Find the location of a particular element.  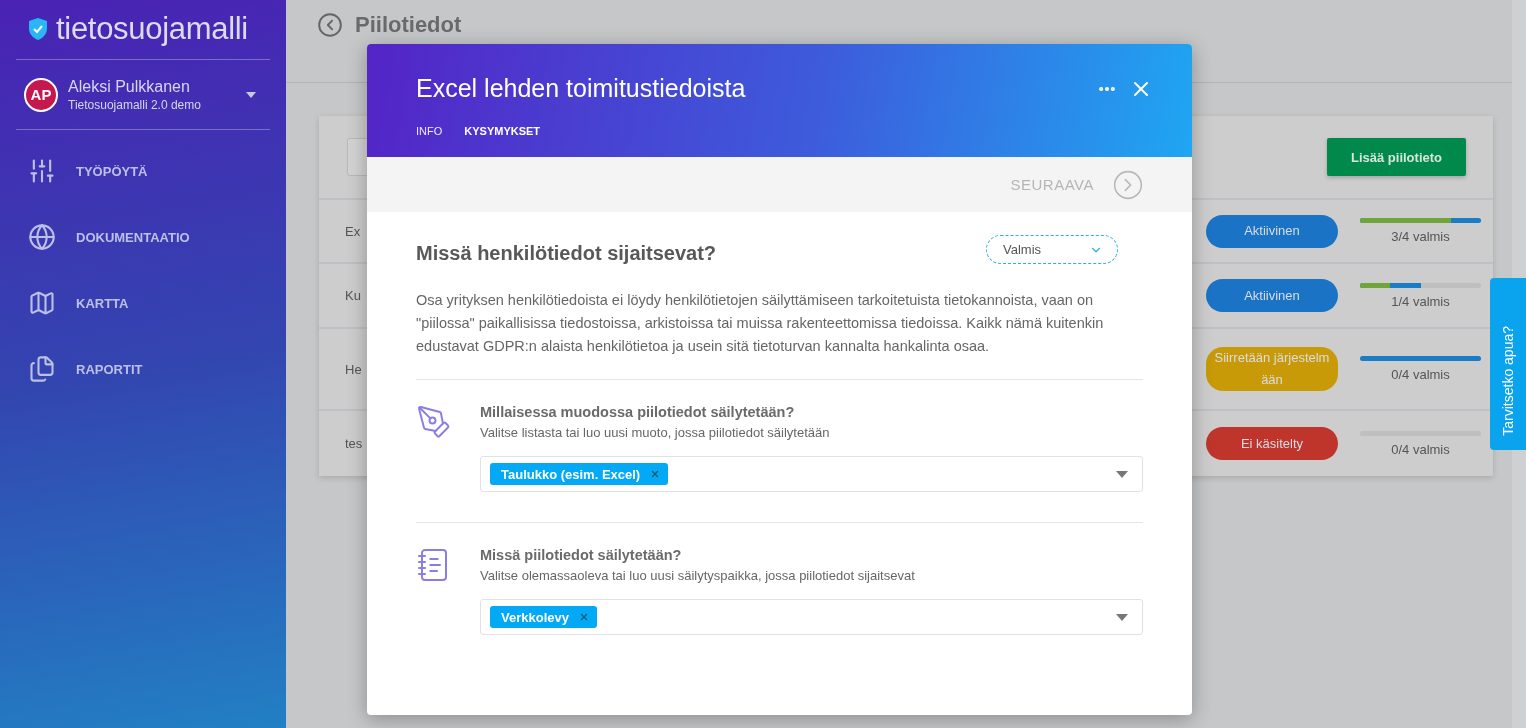

tab: INFO is located at coordinates (429, 131).